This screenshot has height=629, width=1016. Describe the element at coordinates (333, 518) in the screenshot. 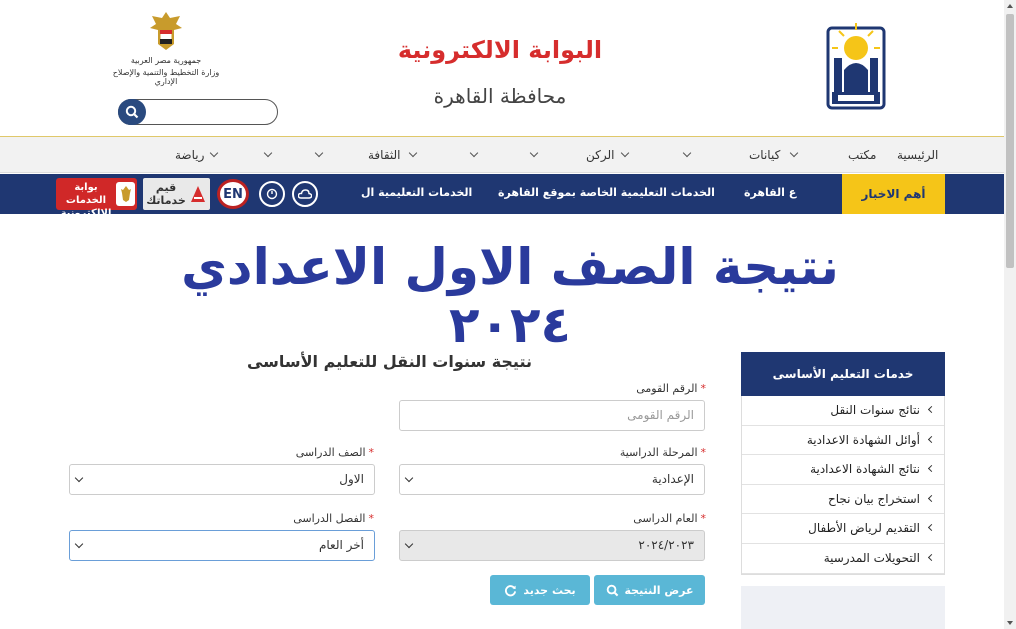

I see `term-label: *الفصل الدراسى` at that location.